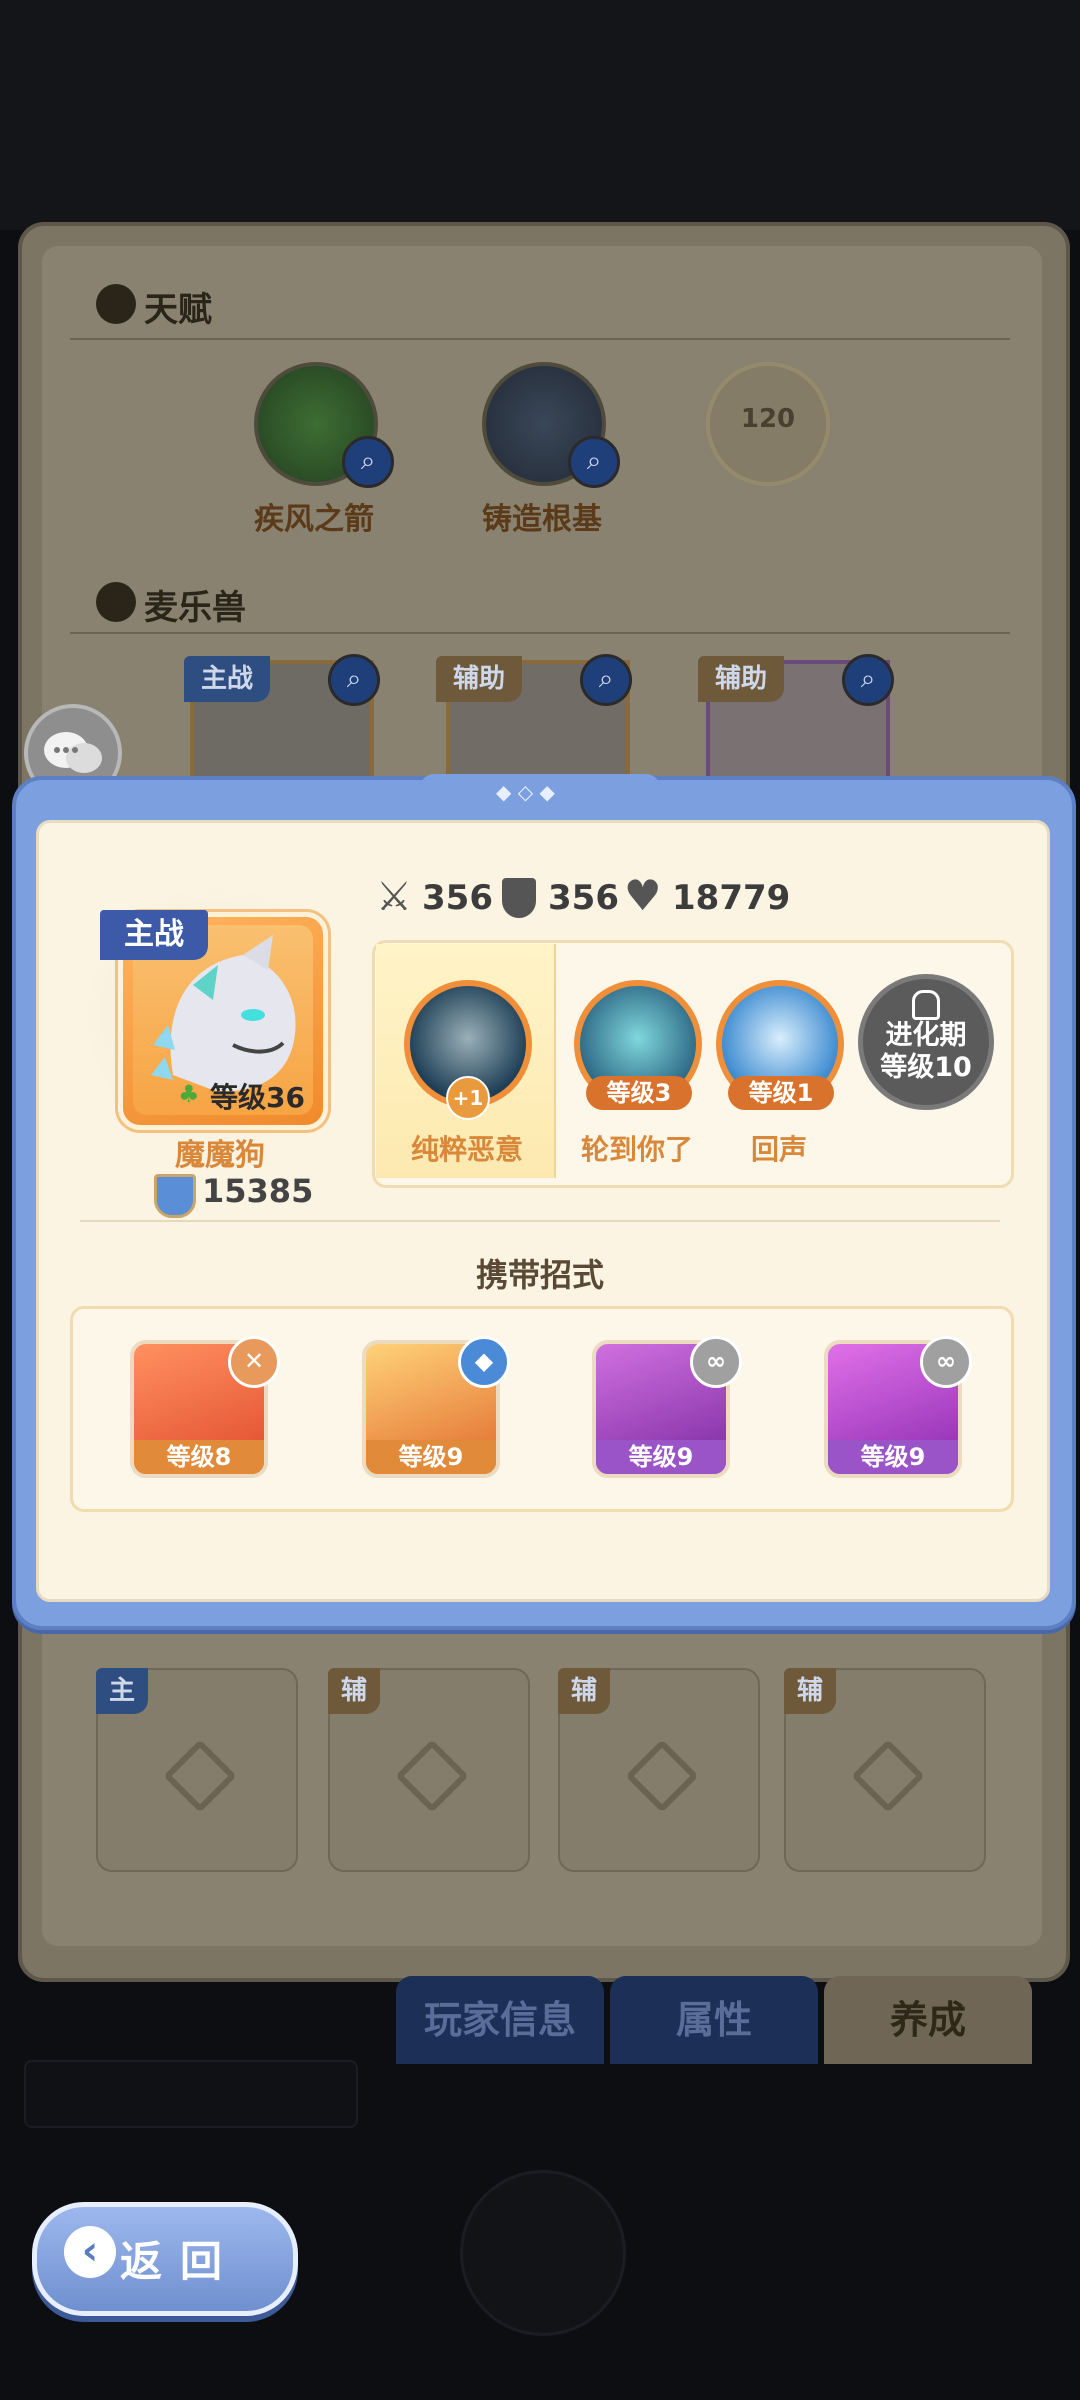 Image resolution: width=1080 pixels, height=2400 pixels. What do you see at coordinates (639, 1093) in the screenshot?
I see `skill-level: 等级3` at bounding box center [639, 1093].